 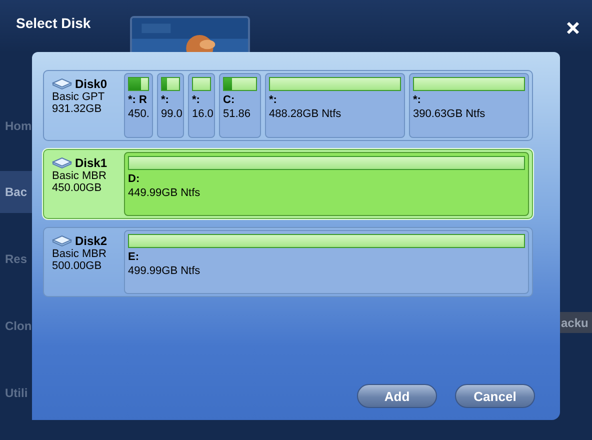 I want to click on partition-block: *: R 450., so click(x=138, y=105).